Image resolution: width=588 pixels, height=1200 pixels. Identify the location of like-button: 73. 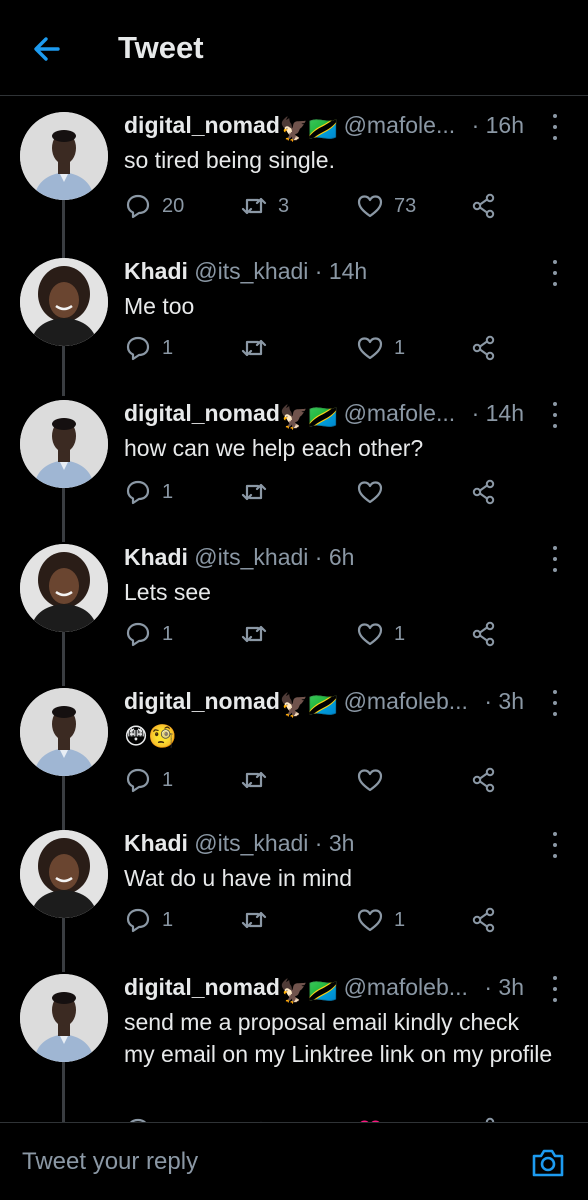
(386, 206).